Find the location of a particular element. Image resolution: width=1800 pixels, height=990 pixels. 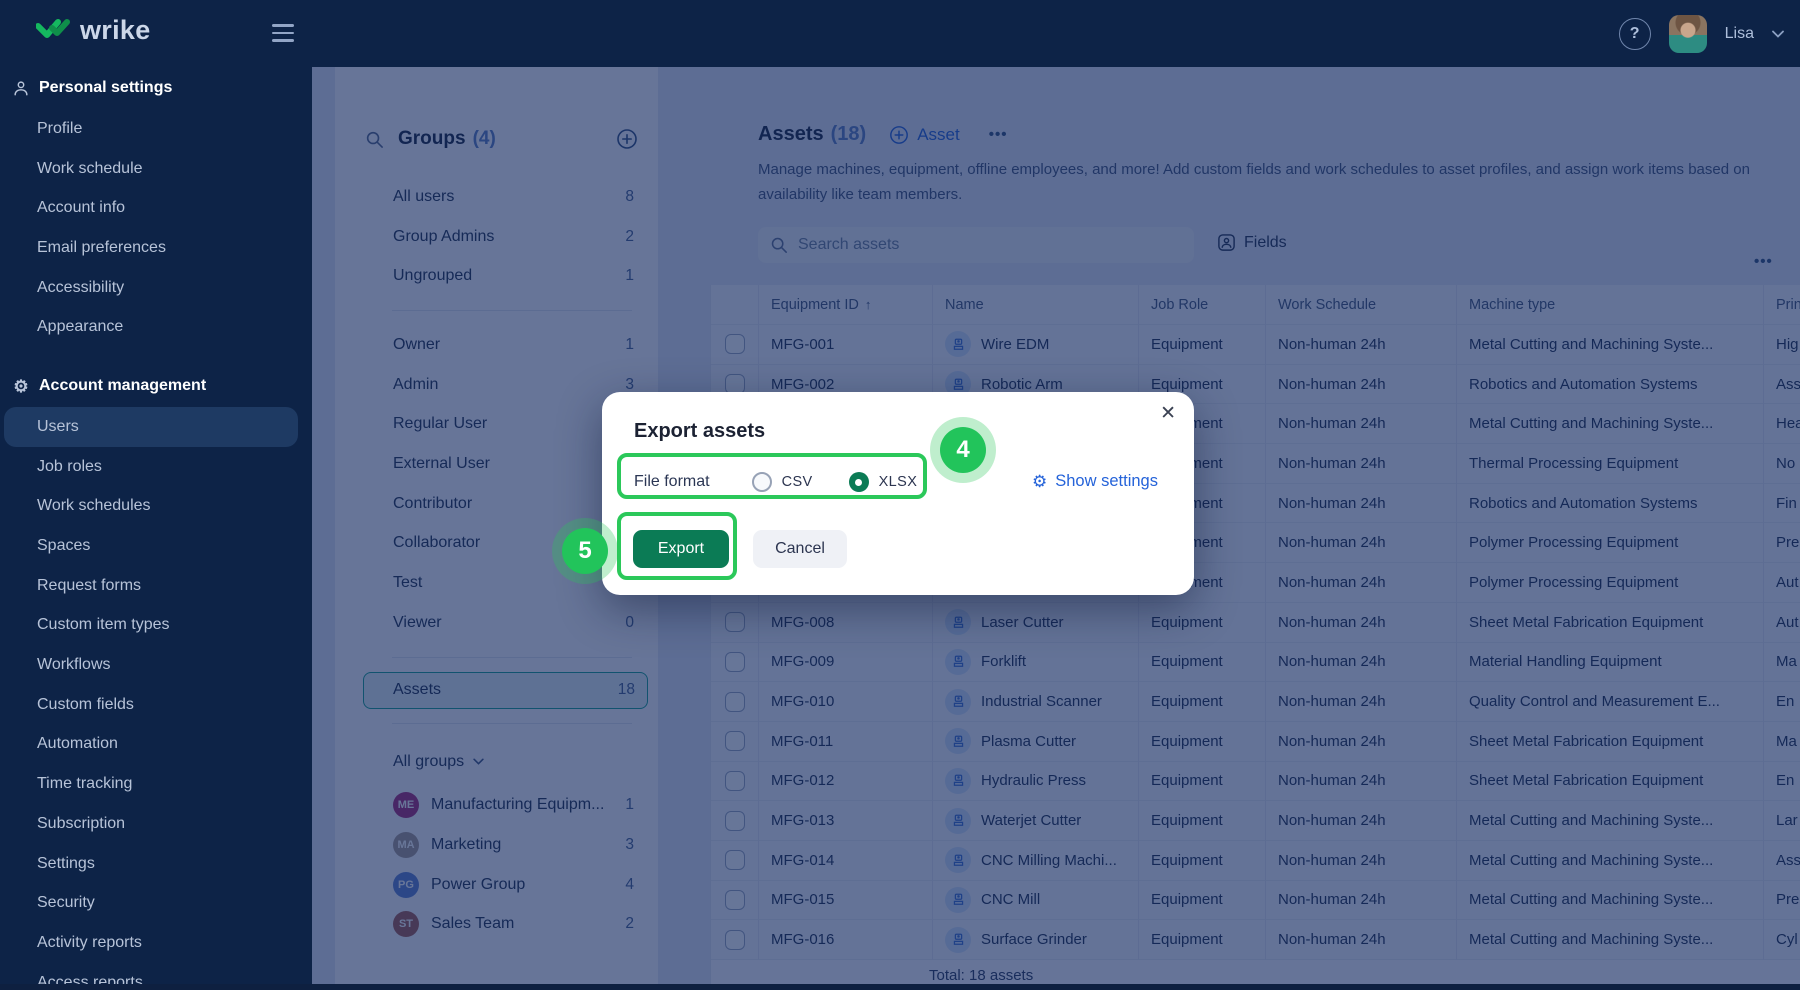

sidebar-item-account-info: Account info is located at coordinates (156, 208).